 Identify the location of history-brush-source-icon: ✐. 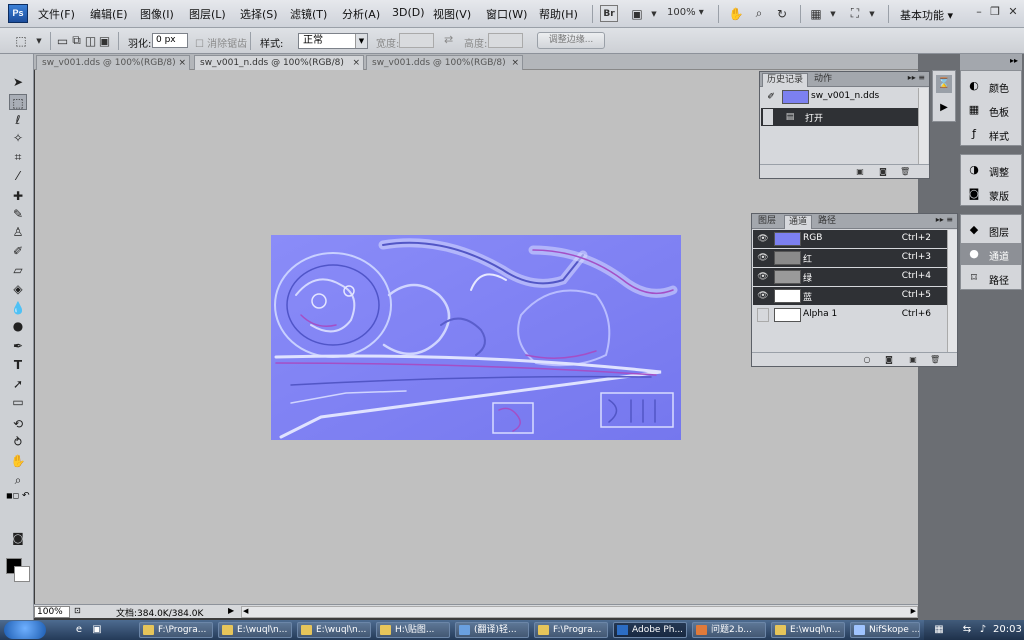
(771, 97).